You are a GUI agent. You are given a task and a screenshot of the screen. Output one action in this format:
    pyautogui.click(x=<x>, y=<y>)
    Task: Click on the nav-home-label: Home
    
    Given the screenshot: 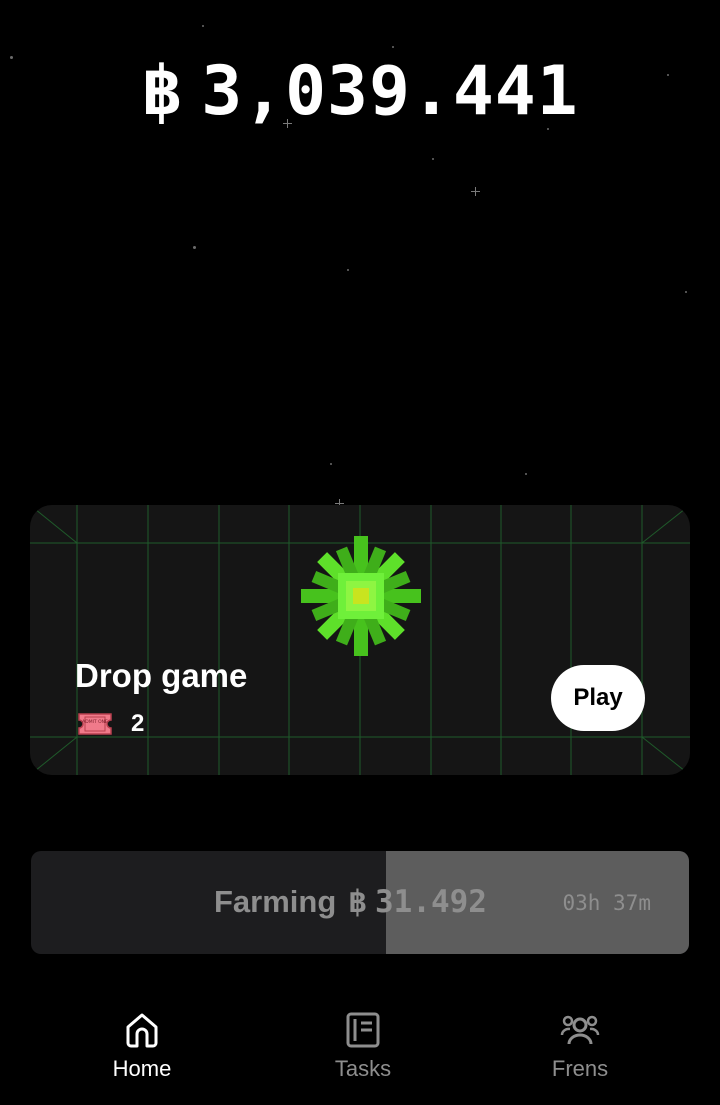 What is the action you would take?
    pyautogui.click(x=142, y=1068)
    